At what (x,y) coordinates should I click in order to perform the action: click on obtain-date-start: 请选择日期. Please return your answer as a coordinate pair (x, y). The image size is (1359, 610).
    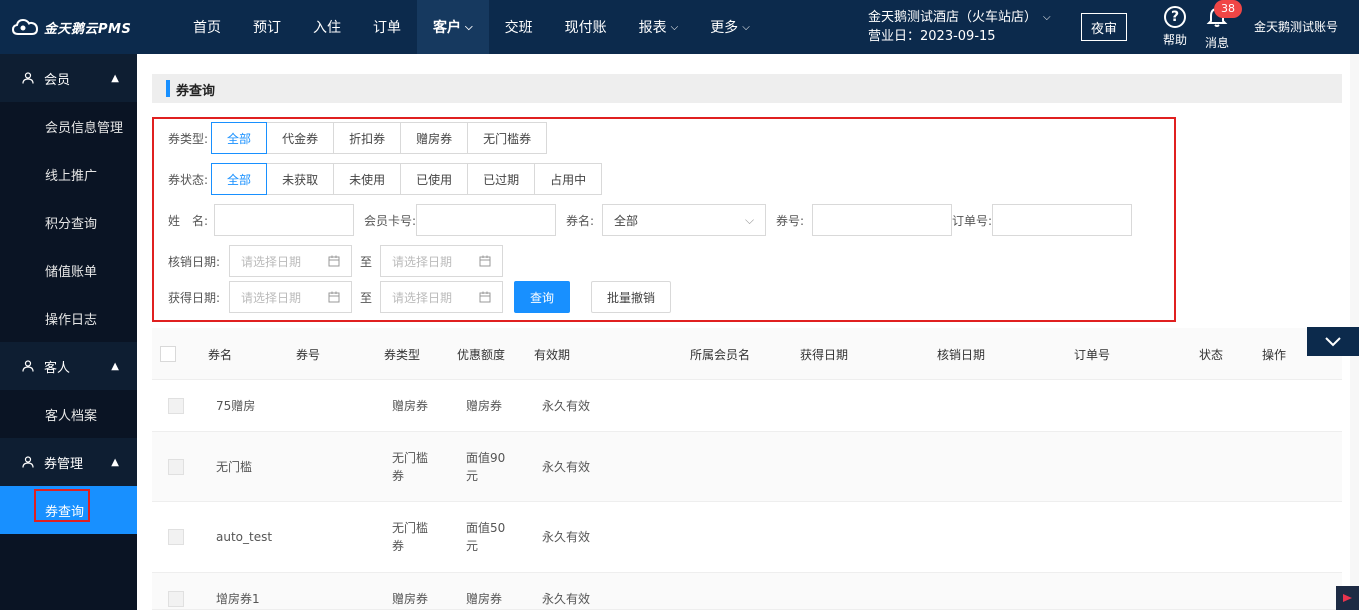
    Looking at the image, I should click on (290, 297).